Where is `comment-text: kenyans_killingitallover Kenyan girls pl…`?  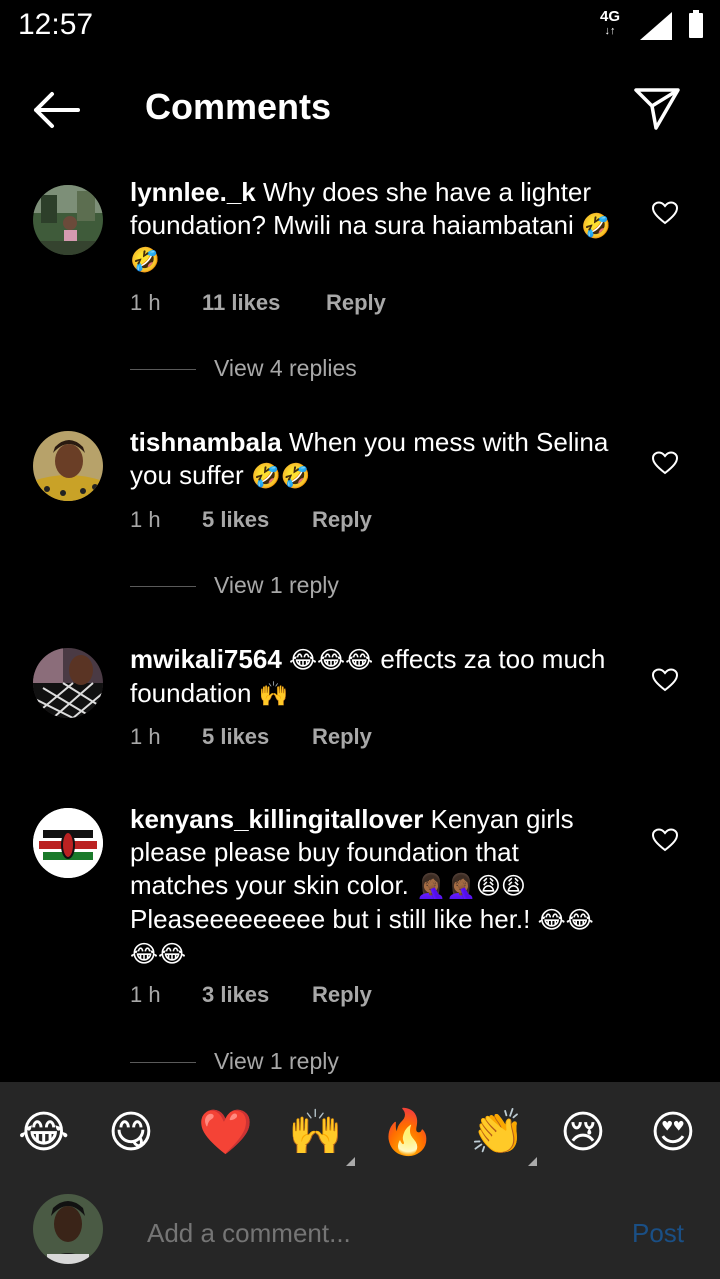
comment-text: kenyans_killingitallover Kenyan girls pl… is located at coordinates (375, 887).